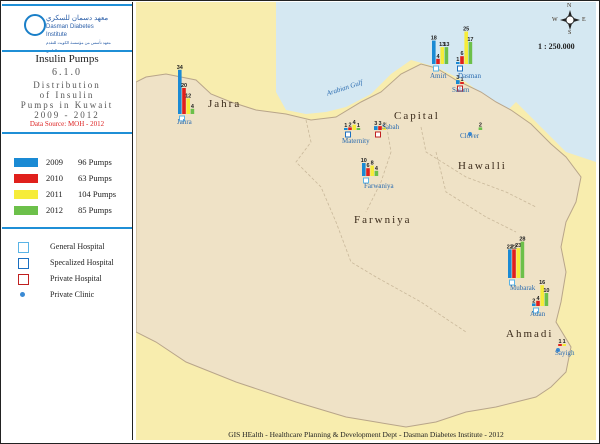 The height and width of the screenshot is (444, 600). Describe the element at coordinates (446, 45) in the screenshot. I see `pump-value-label: 13` at that location.